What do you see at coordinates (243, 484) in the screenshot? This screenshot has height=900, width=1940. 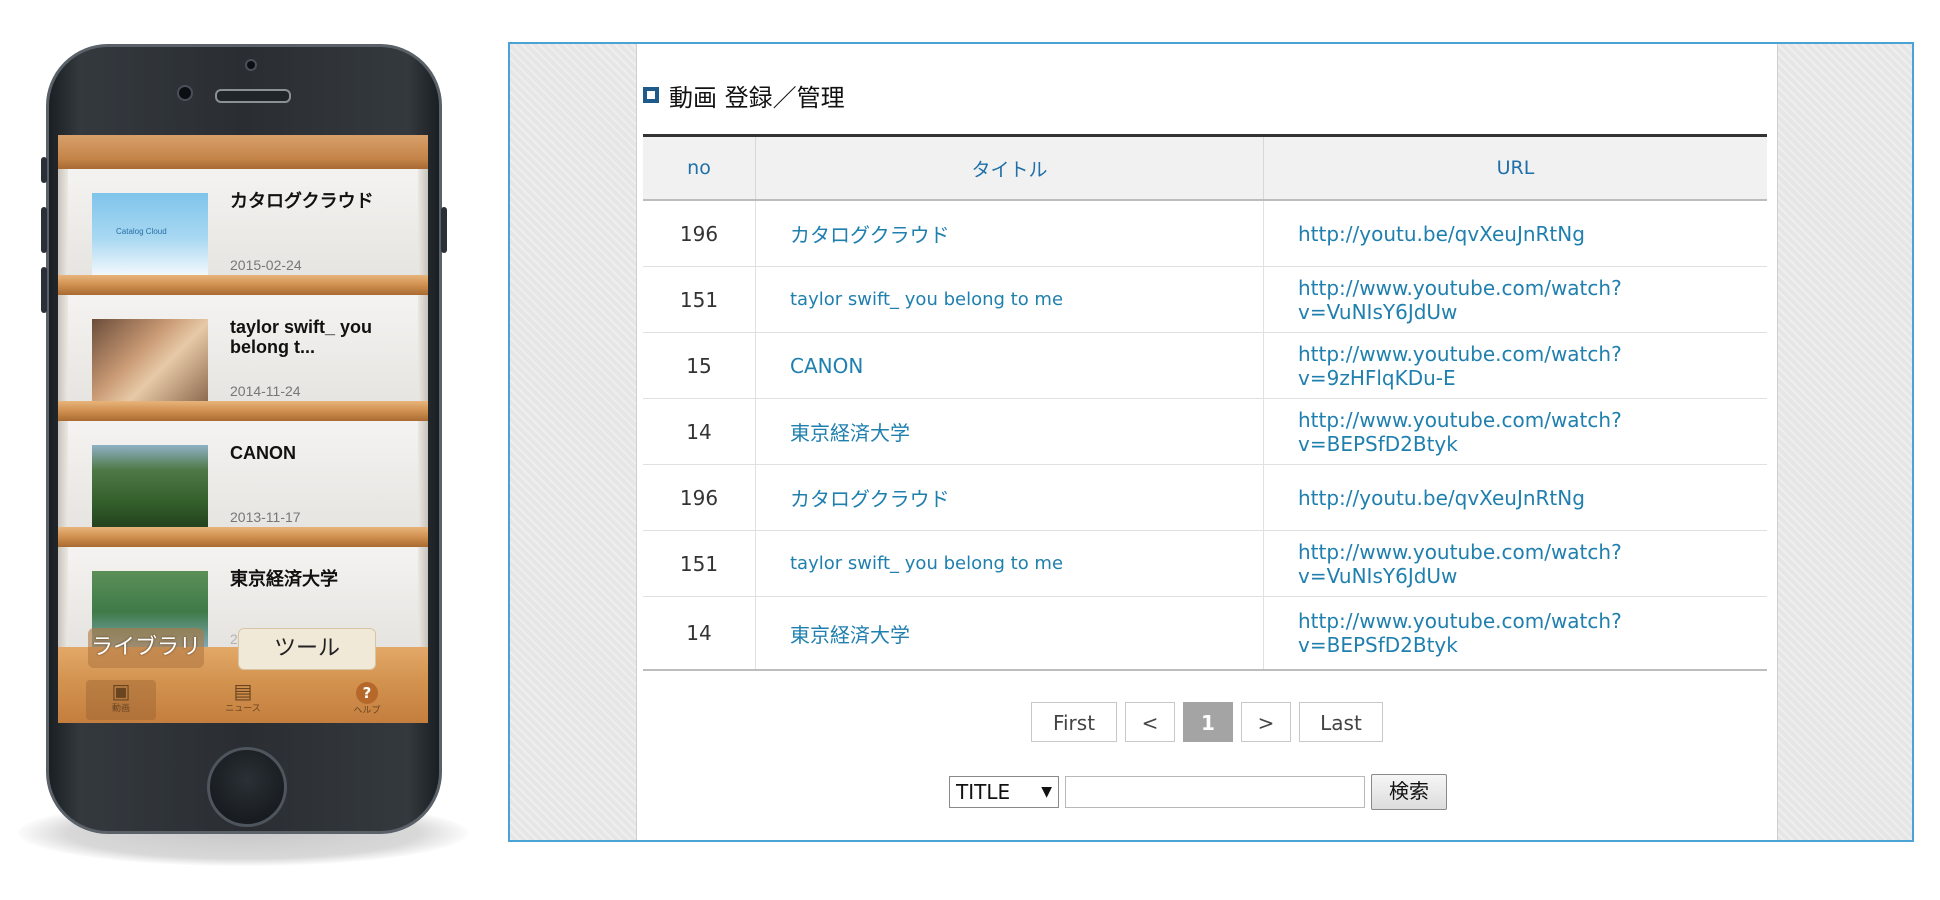 I see `video-list-item: CANON 2013-11-17` at bounding box center [243, 484].